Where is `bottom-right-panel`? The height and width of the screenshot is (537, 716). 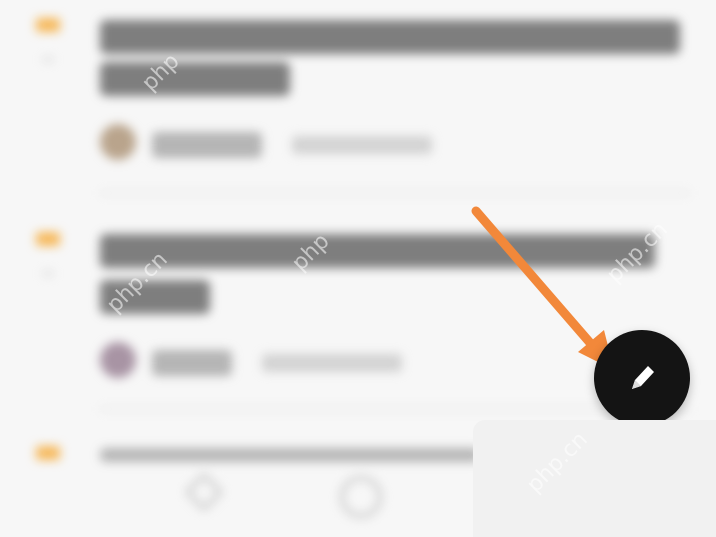 bottom-right-panel is located at coordinates (594, 478).